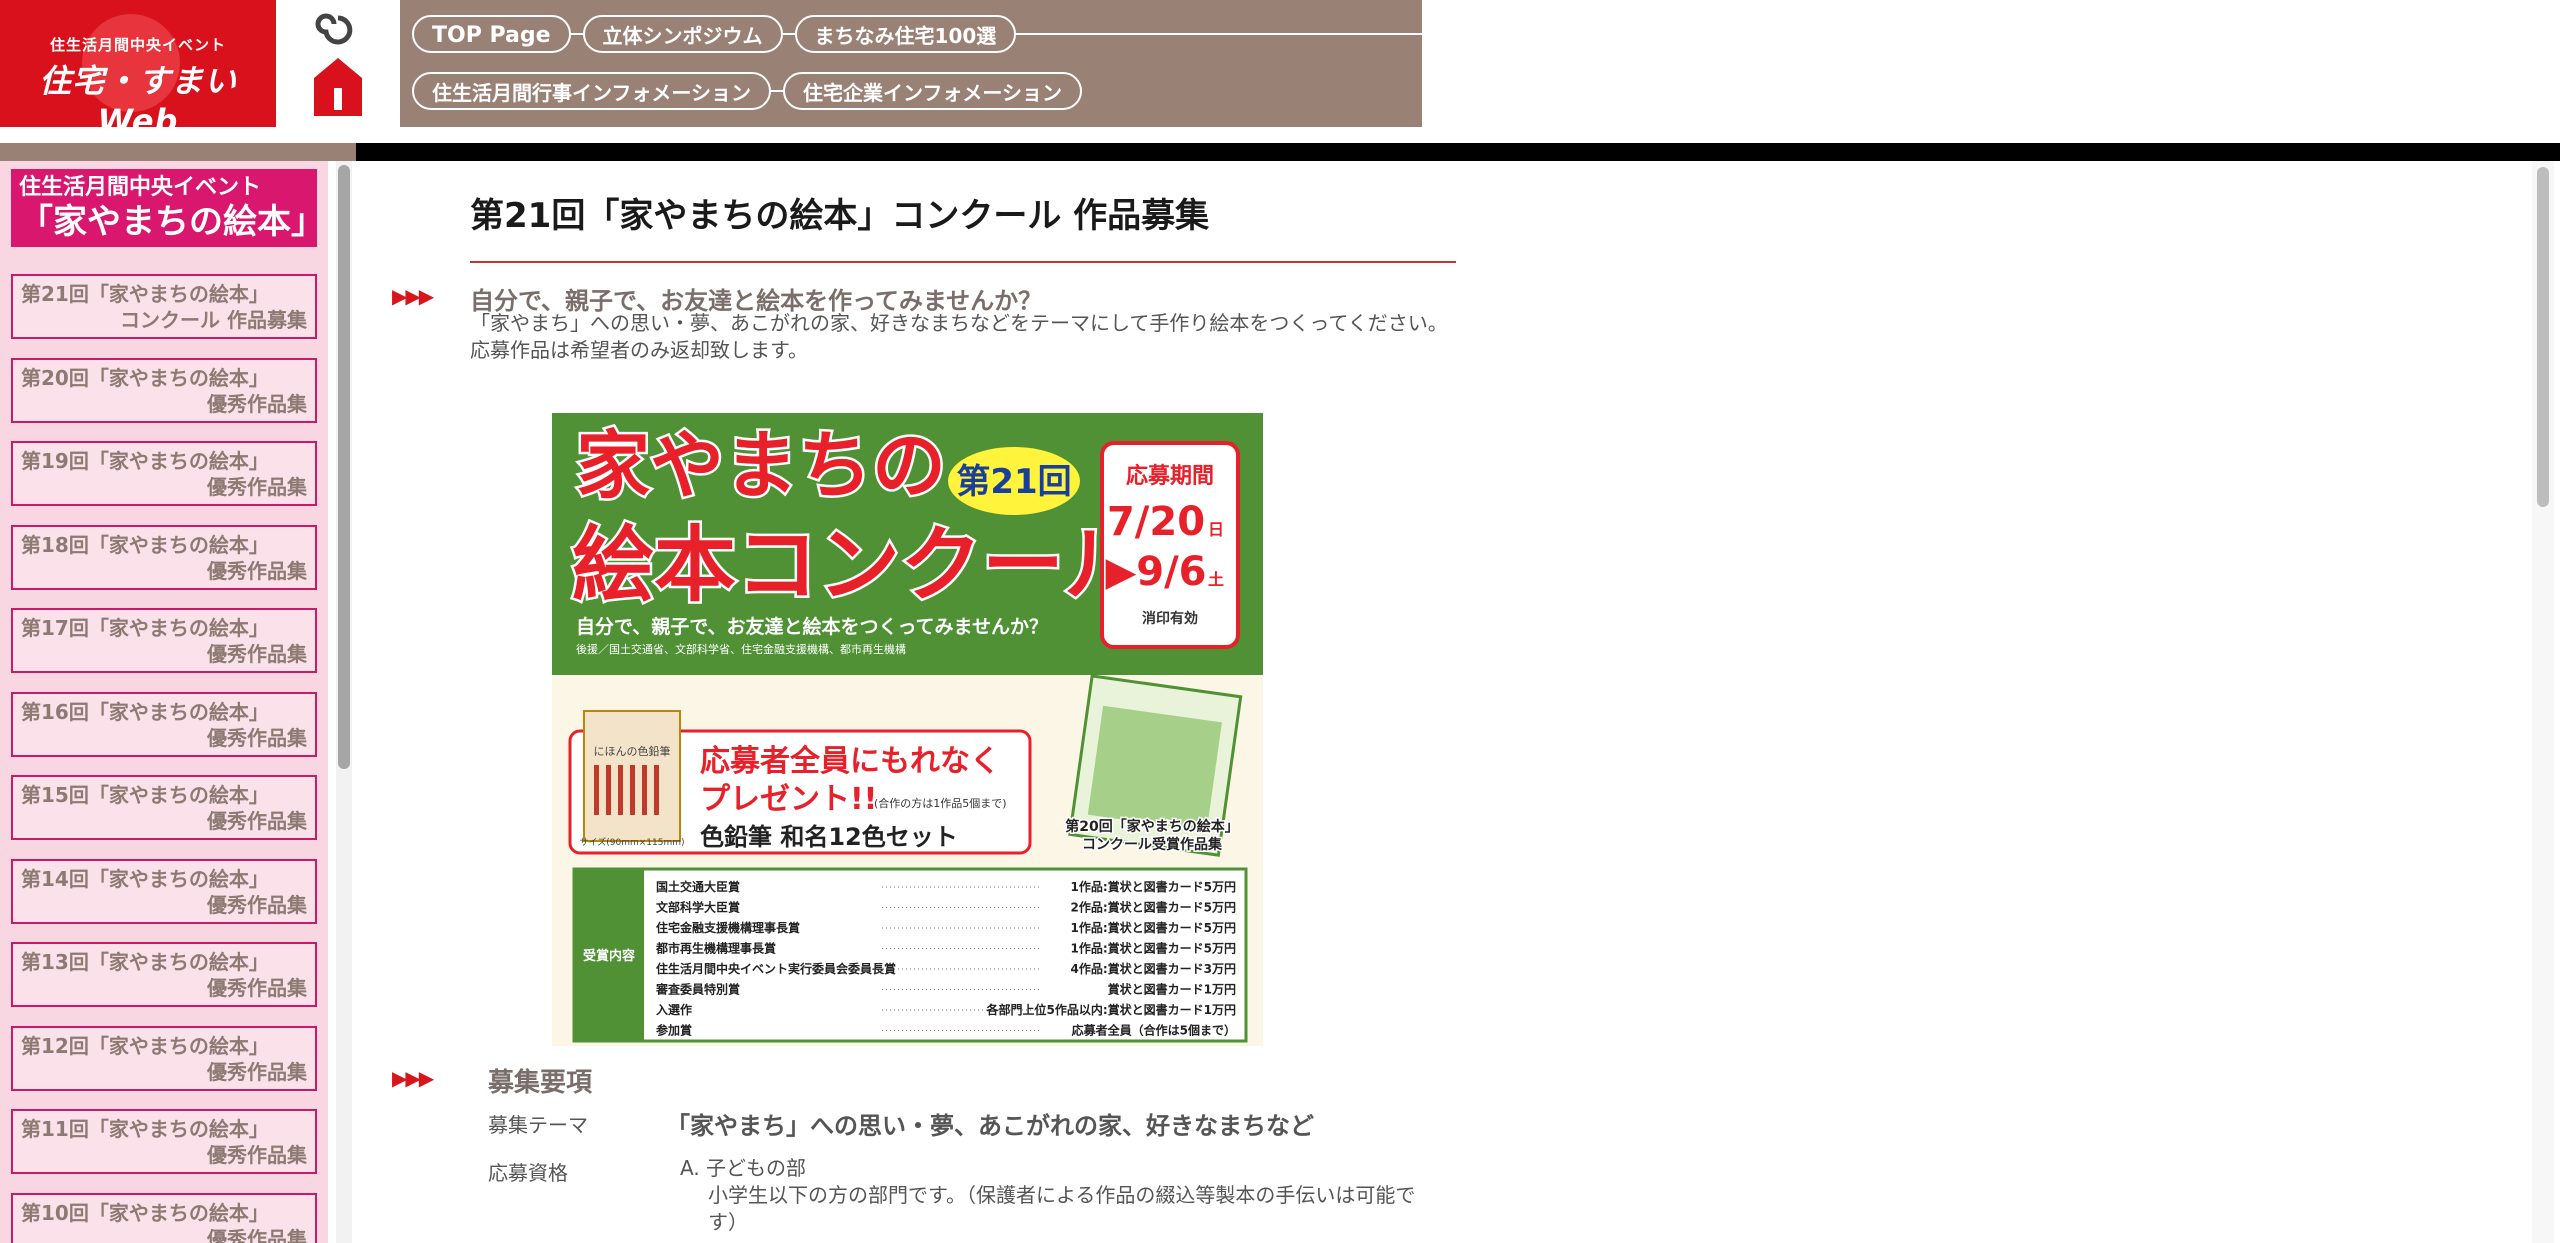 This screenshot has width=2560, height=1243. Describe the element at coordinates (213, 320) in the screenshot. I see `sidebar-item-line2: コンクール 作品募集` at that location.